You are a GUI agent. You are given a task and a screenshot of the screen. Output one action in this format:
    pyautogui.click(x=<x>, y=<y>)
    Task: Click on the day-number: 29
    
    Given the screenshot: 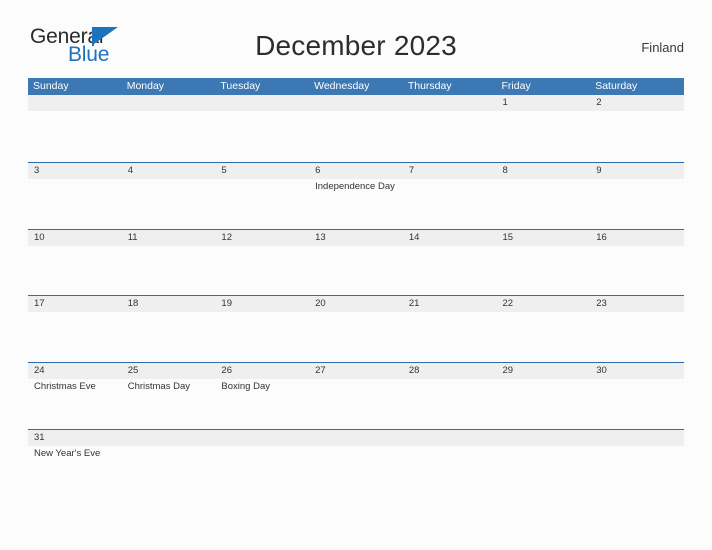 What is the action you would take?
    pyautogui.click(x=544, y=371)
    